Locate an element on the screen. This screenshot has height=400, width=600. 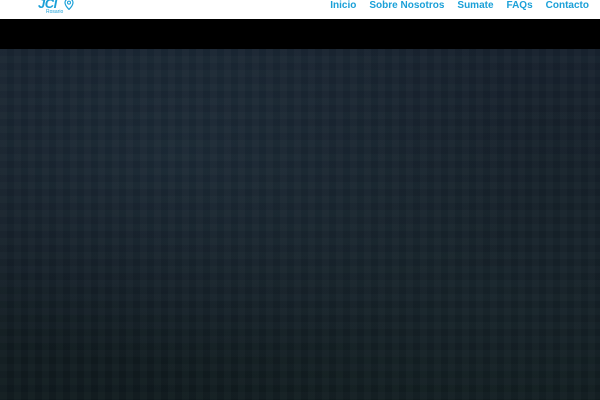
location-pin-icon is located at coordinates (69, 5).